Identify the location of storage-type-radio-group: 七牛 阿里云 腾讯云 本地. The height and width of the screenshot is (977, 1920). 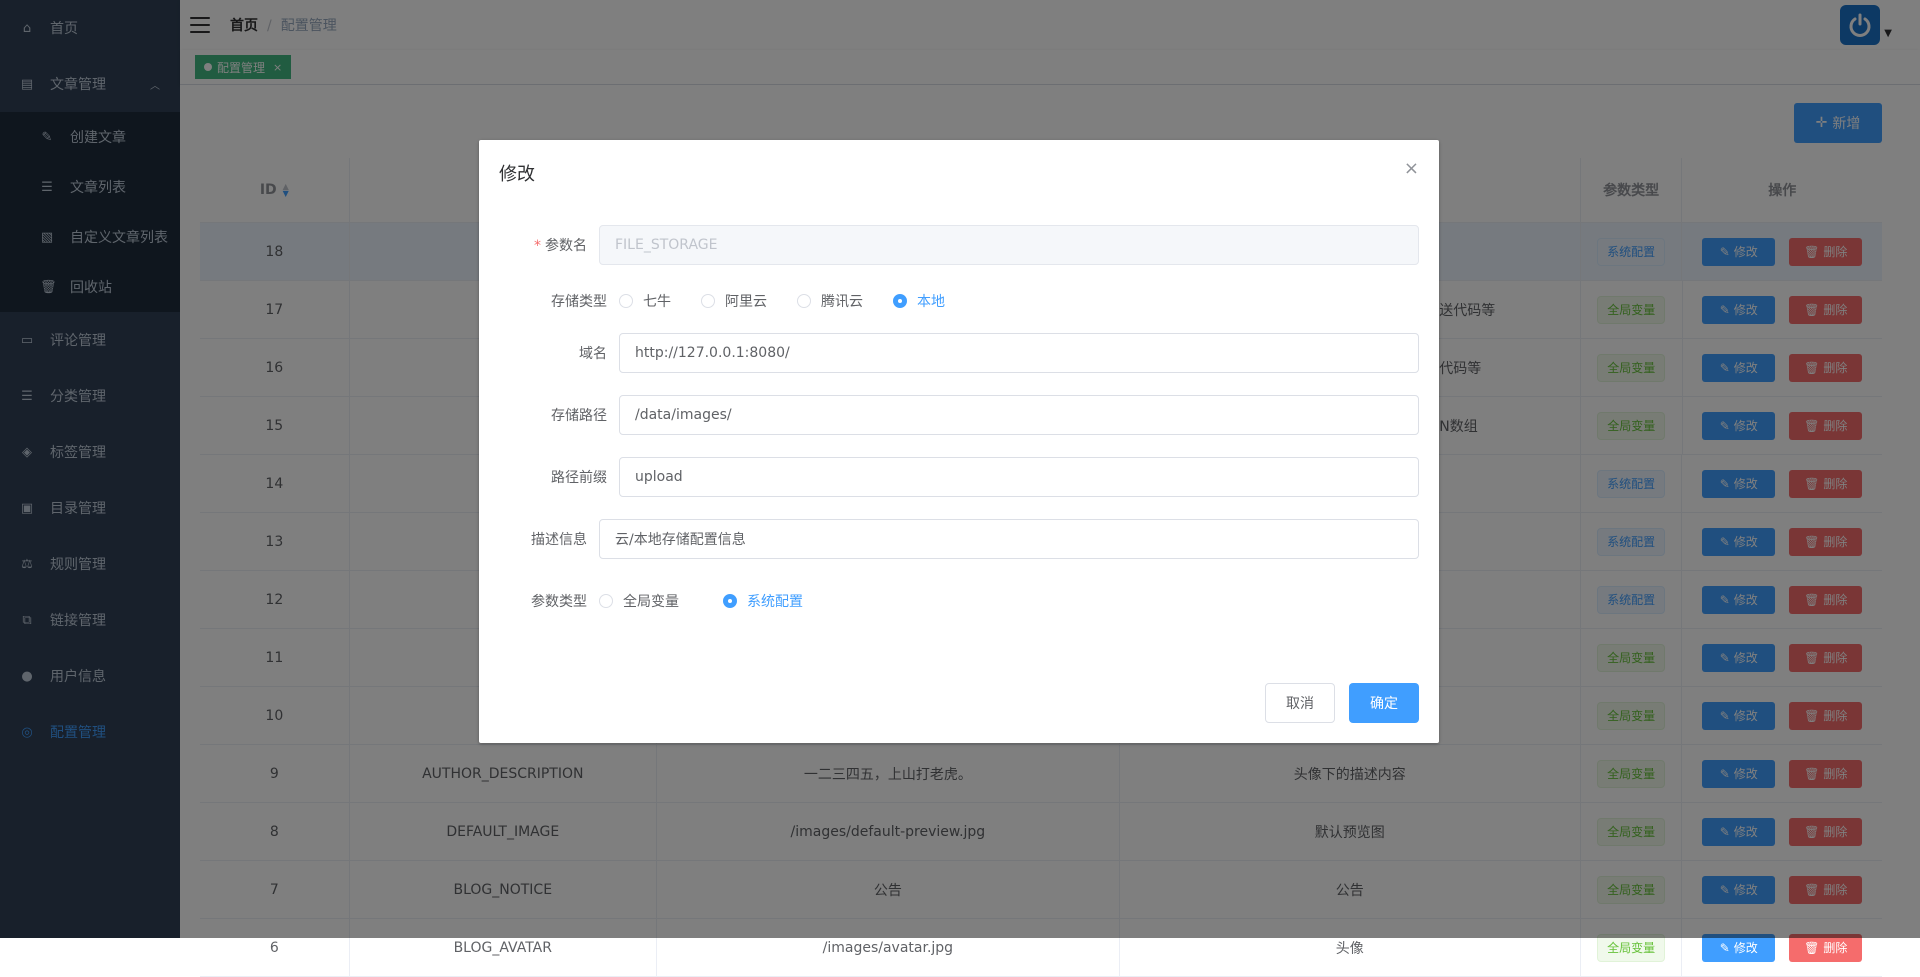
(797, 301).